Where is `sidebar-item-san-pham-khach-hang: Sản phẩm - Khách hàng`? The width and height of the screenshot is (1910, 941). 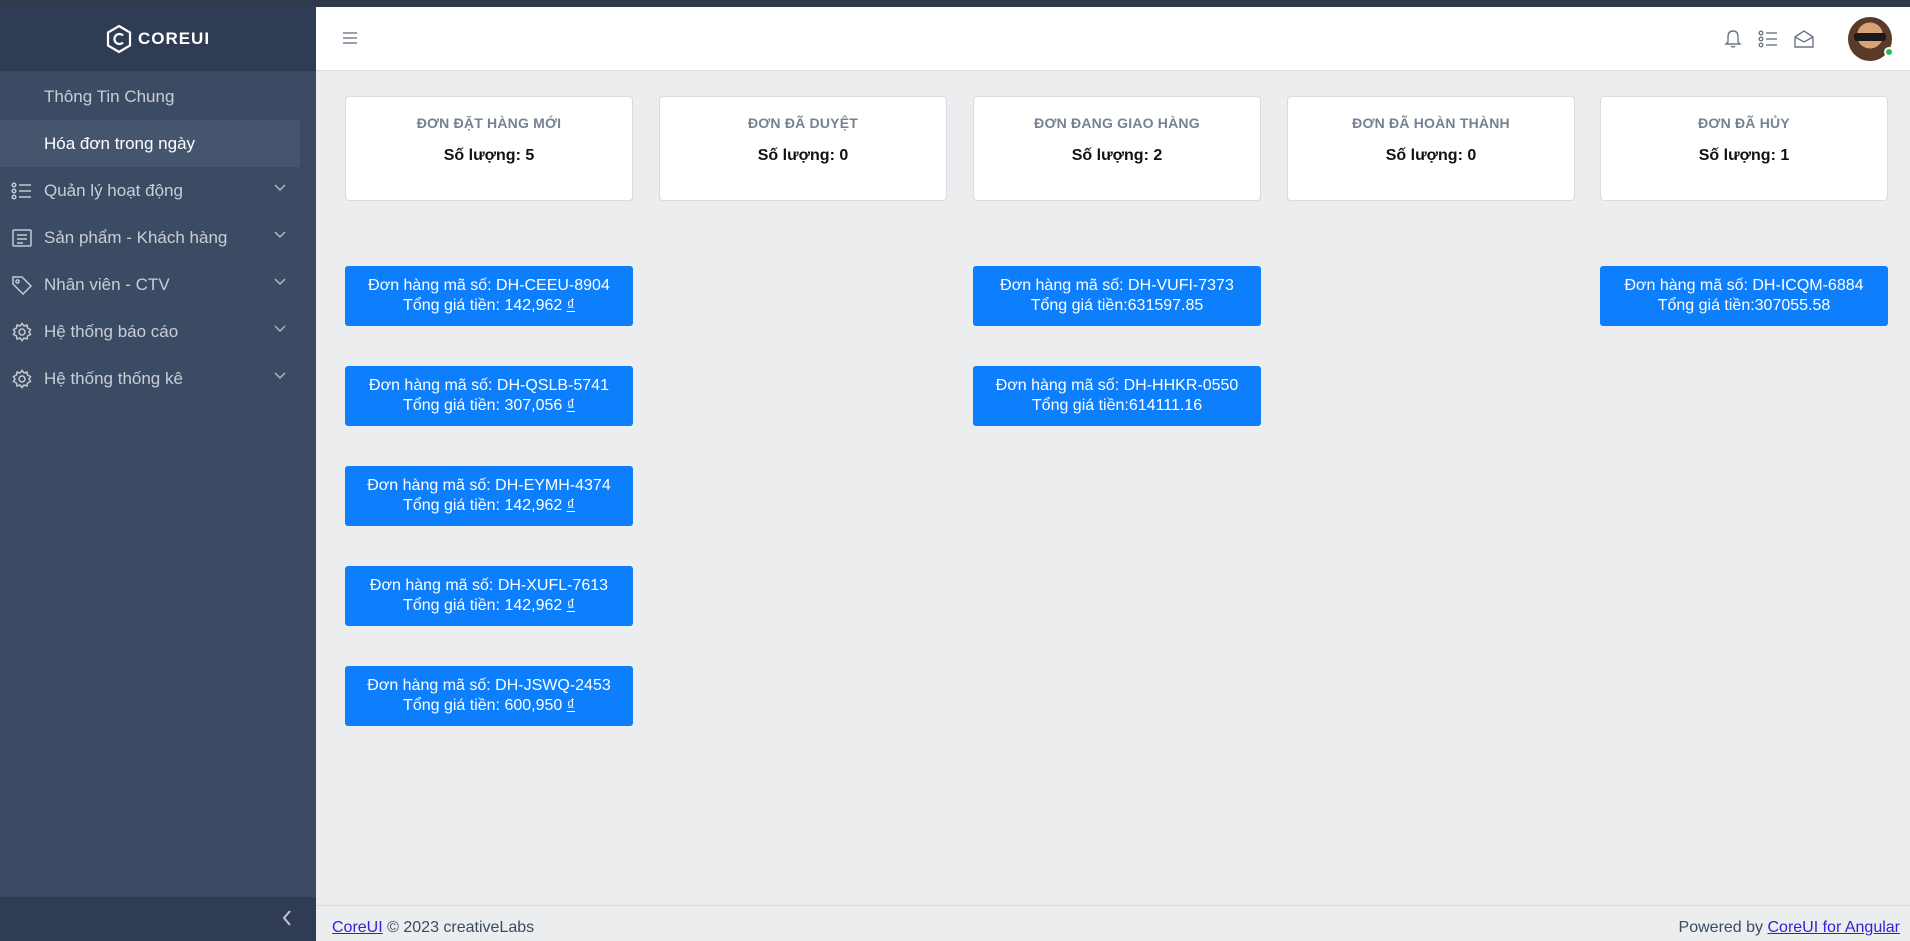
sidebar-item-san-pham-khach-hang: Sản phẩm - Khách hàng is located at coordinates (158, 237).